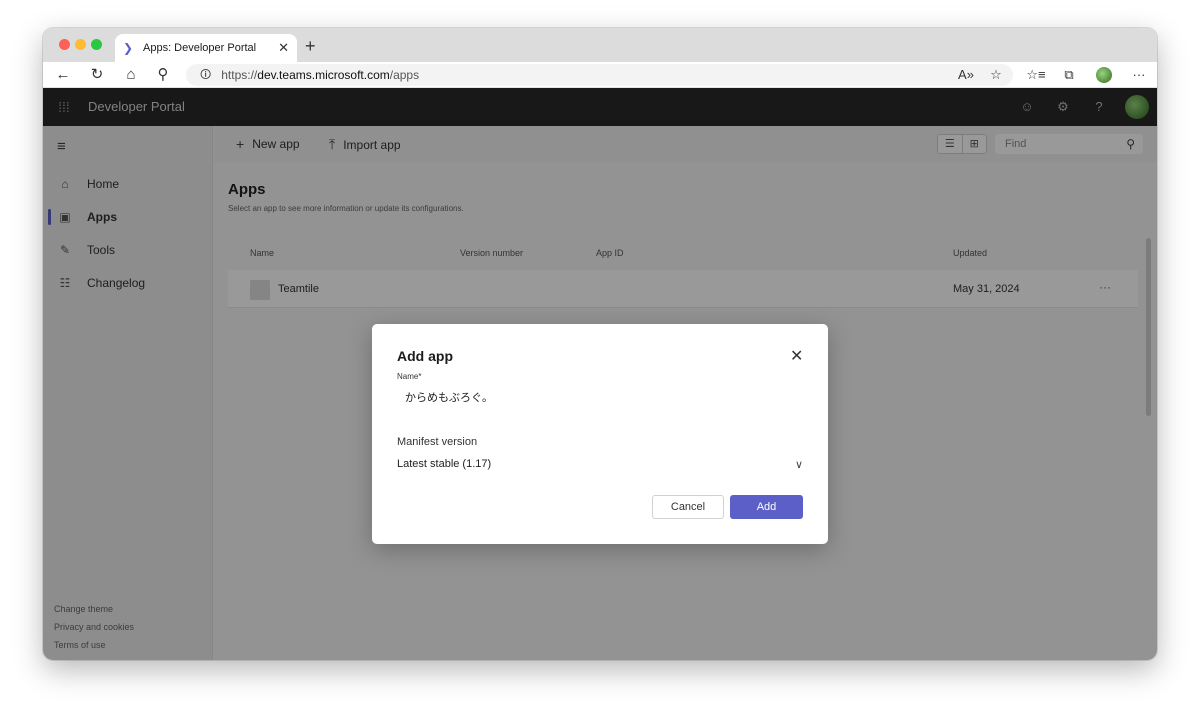 The image size is (1200, 718). I want to click on search-icon: ⚲, so click(163, 75).